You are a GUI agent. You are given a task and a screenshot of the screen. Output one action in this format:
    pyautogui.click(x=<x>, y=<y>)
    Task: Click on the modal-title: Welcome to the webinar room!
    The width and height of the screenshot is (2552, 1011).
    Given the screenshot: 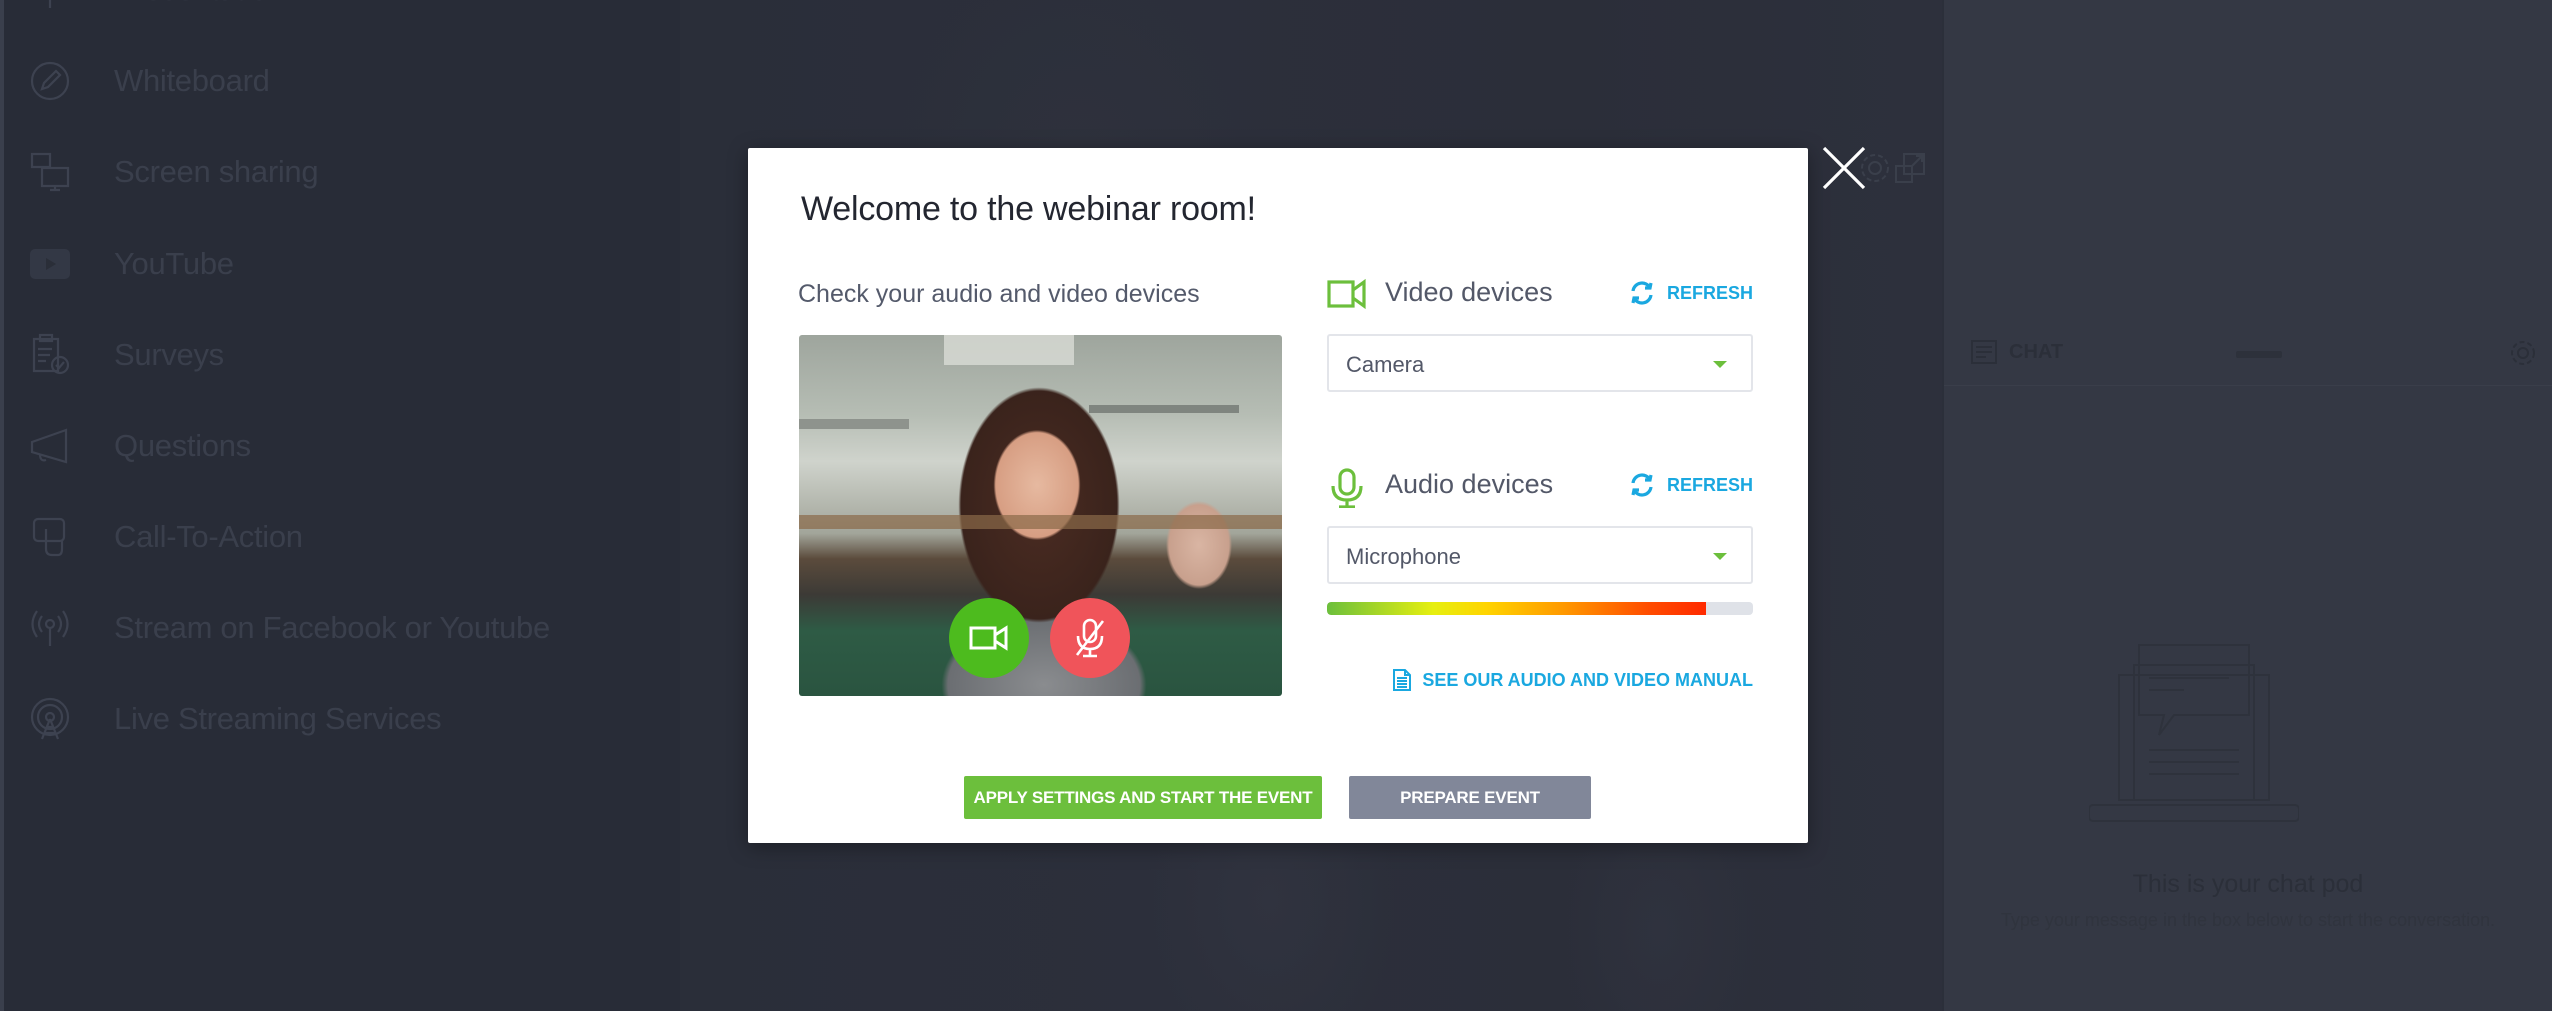 What is the action you would take?
    pyautogui.click(x=1028, y=209)
    